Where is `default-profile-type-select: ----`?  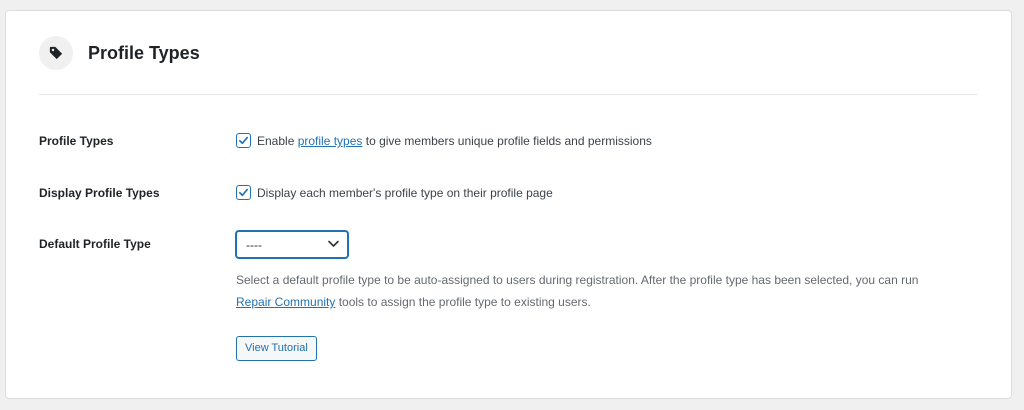 default-profile-type-select: ---- is located at coordinates (292, 244).